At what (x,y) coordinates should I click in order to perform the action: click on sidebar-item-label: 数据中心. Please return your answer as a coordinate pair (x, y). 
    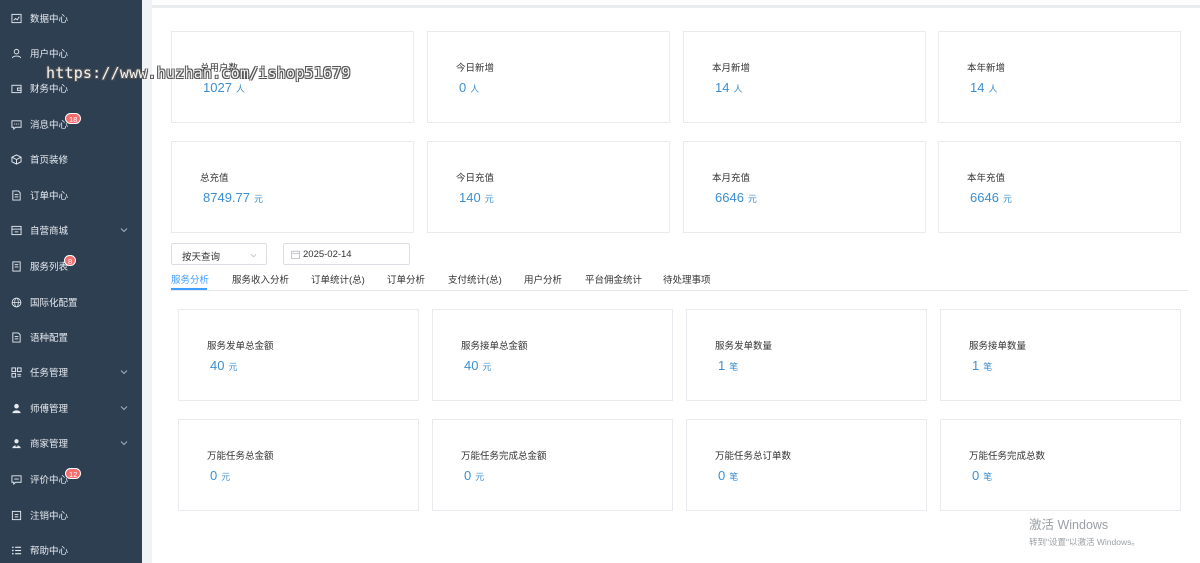
    Looking at the image, I should click on (49, 19).